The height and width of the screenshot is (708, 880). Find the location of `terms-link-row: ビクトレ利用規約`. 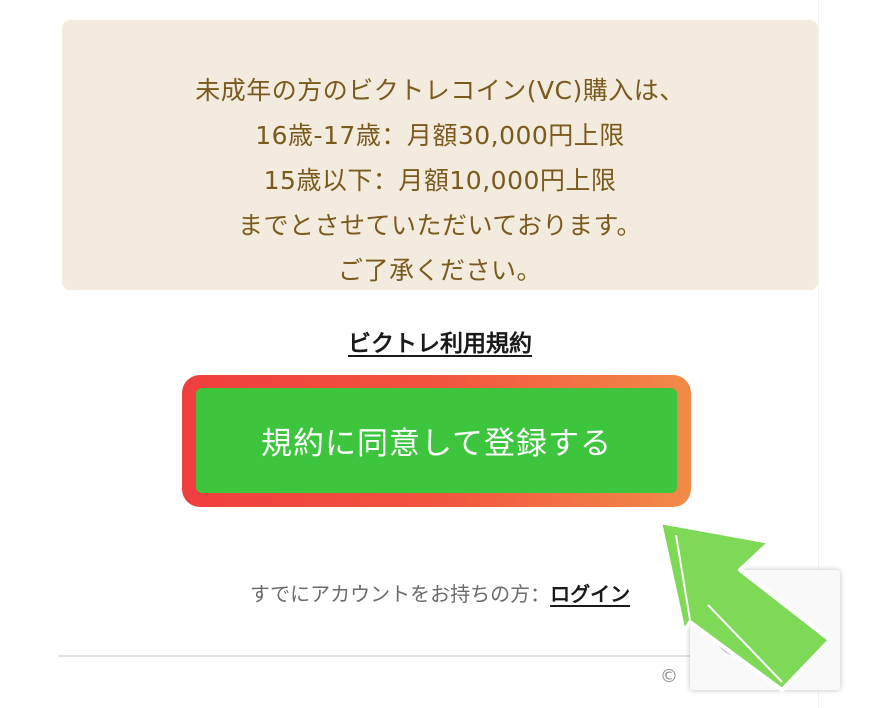

terms-link-row: ビクトレ利用規約 is located at coordinates (440, 341).